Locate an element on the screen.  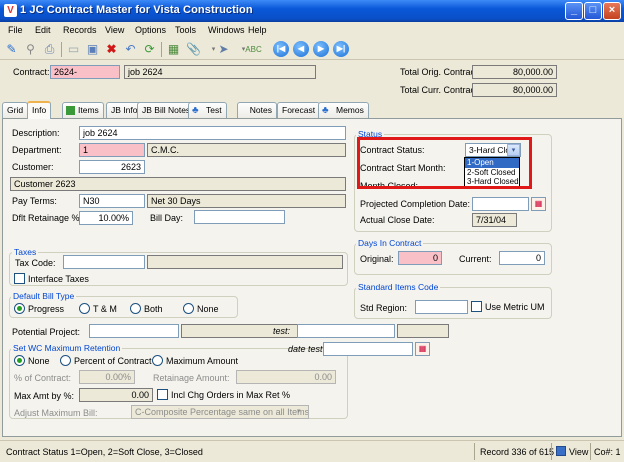
print-icon: ⎙ is located at coordinates (49, 49).